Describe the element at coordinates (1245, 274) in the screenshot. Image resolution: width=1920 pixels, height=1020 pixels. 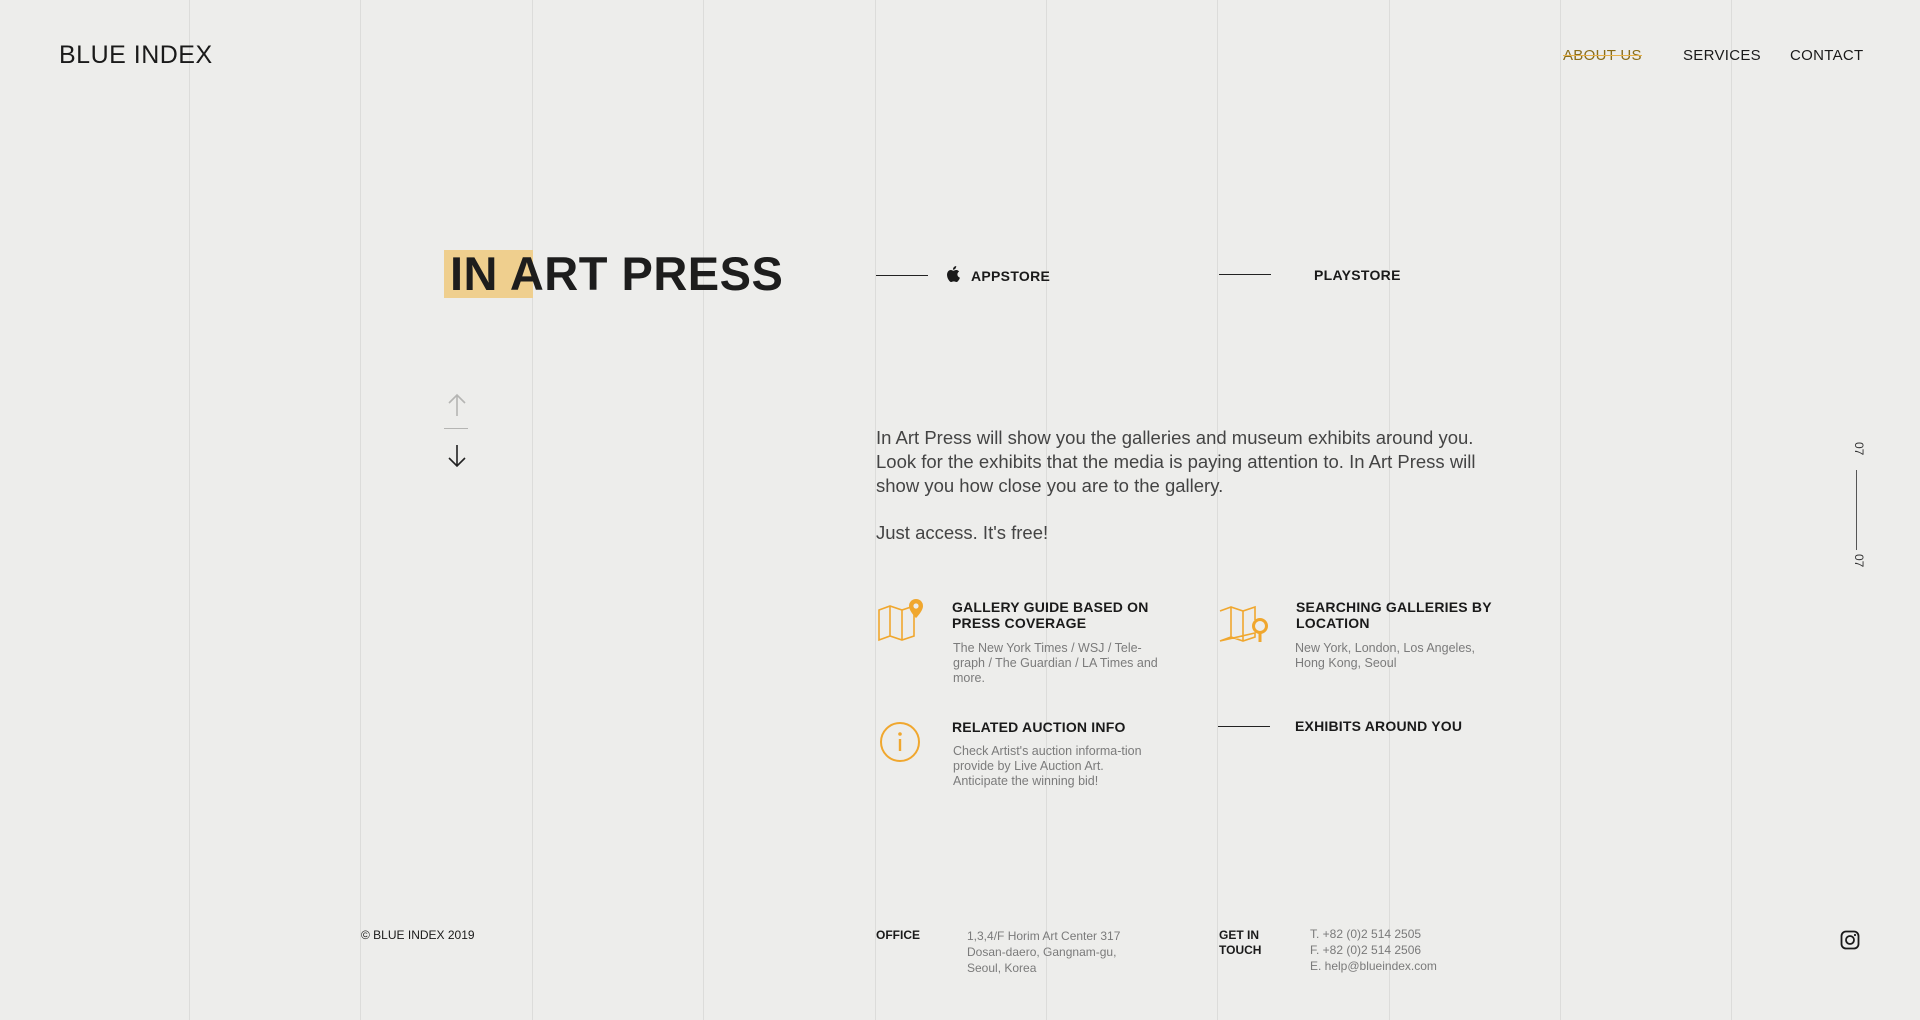
I see `playstore-line` at that location.